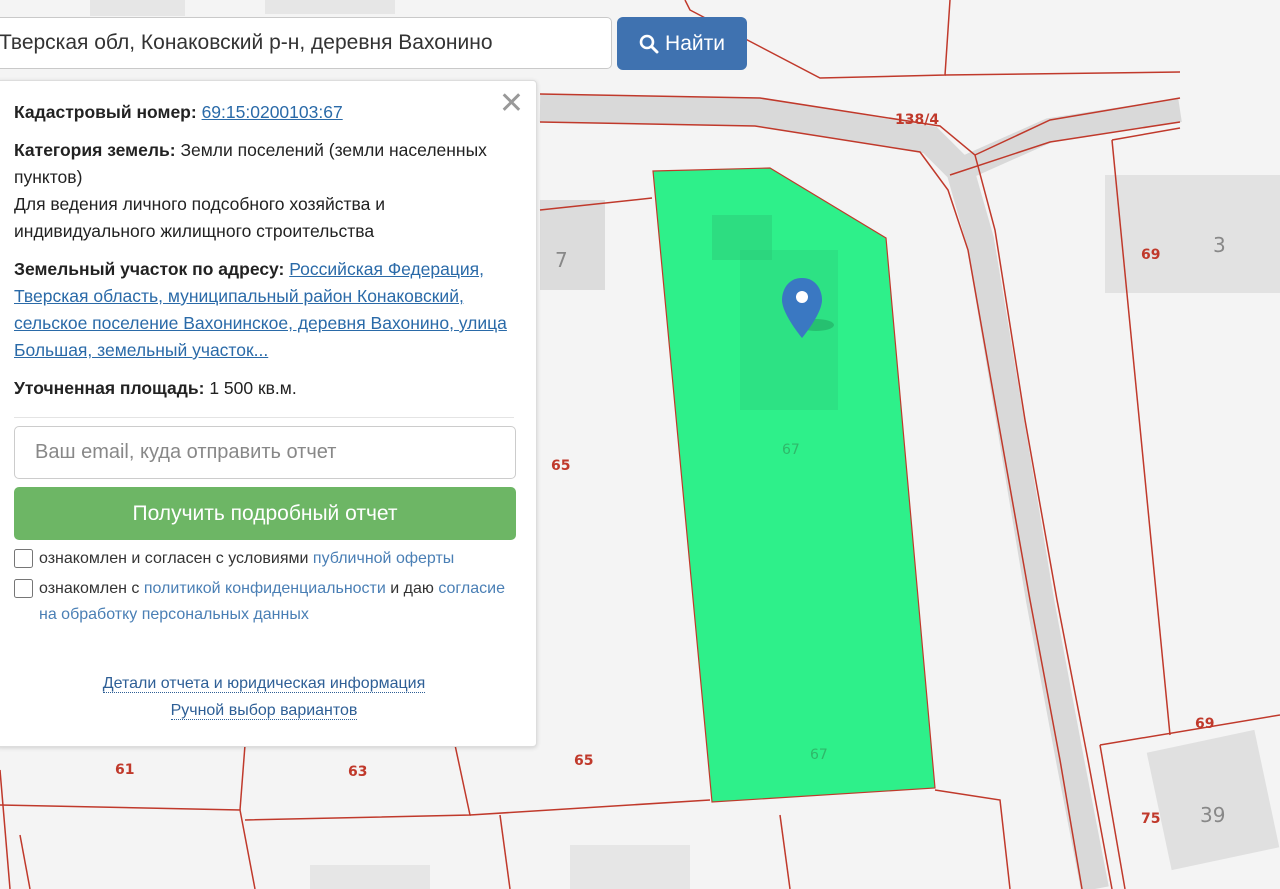 The height and width of the screenshot is (889, 1280). I want to click on plot-number-69-b: 69, so click(1204, 724).